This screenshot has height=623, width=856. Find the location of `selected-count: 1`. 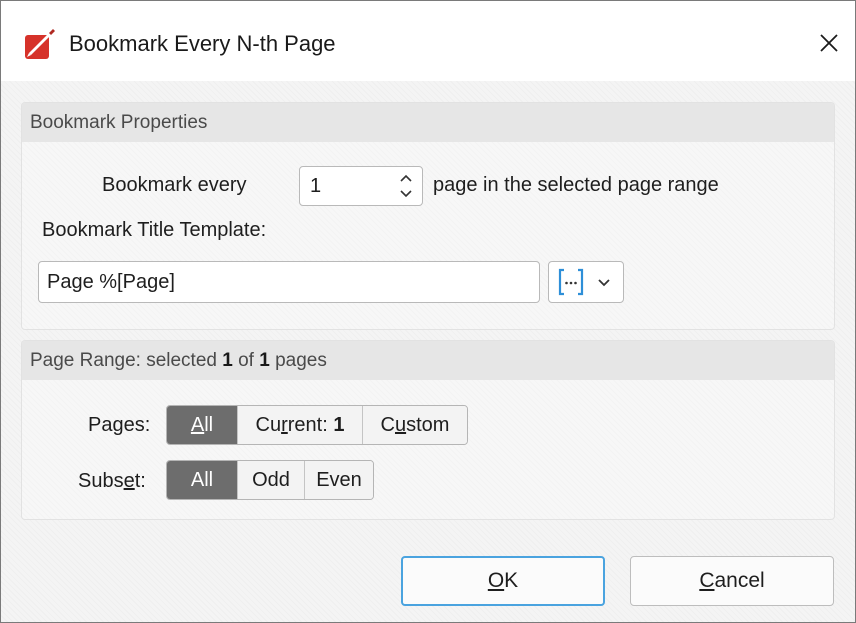

selected-count: 1 is located at coordinates (227, 360).